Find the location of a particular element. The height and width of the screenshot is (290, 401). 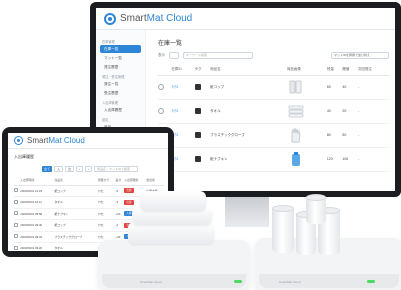

remaining-value: 80 is located at coordinates (334, 135).